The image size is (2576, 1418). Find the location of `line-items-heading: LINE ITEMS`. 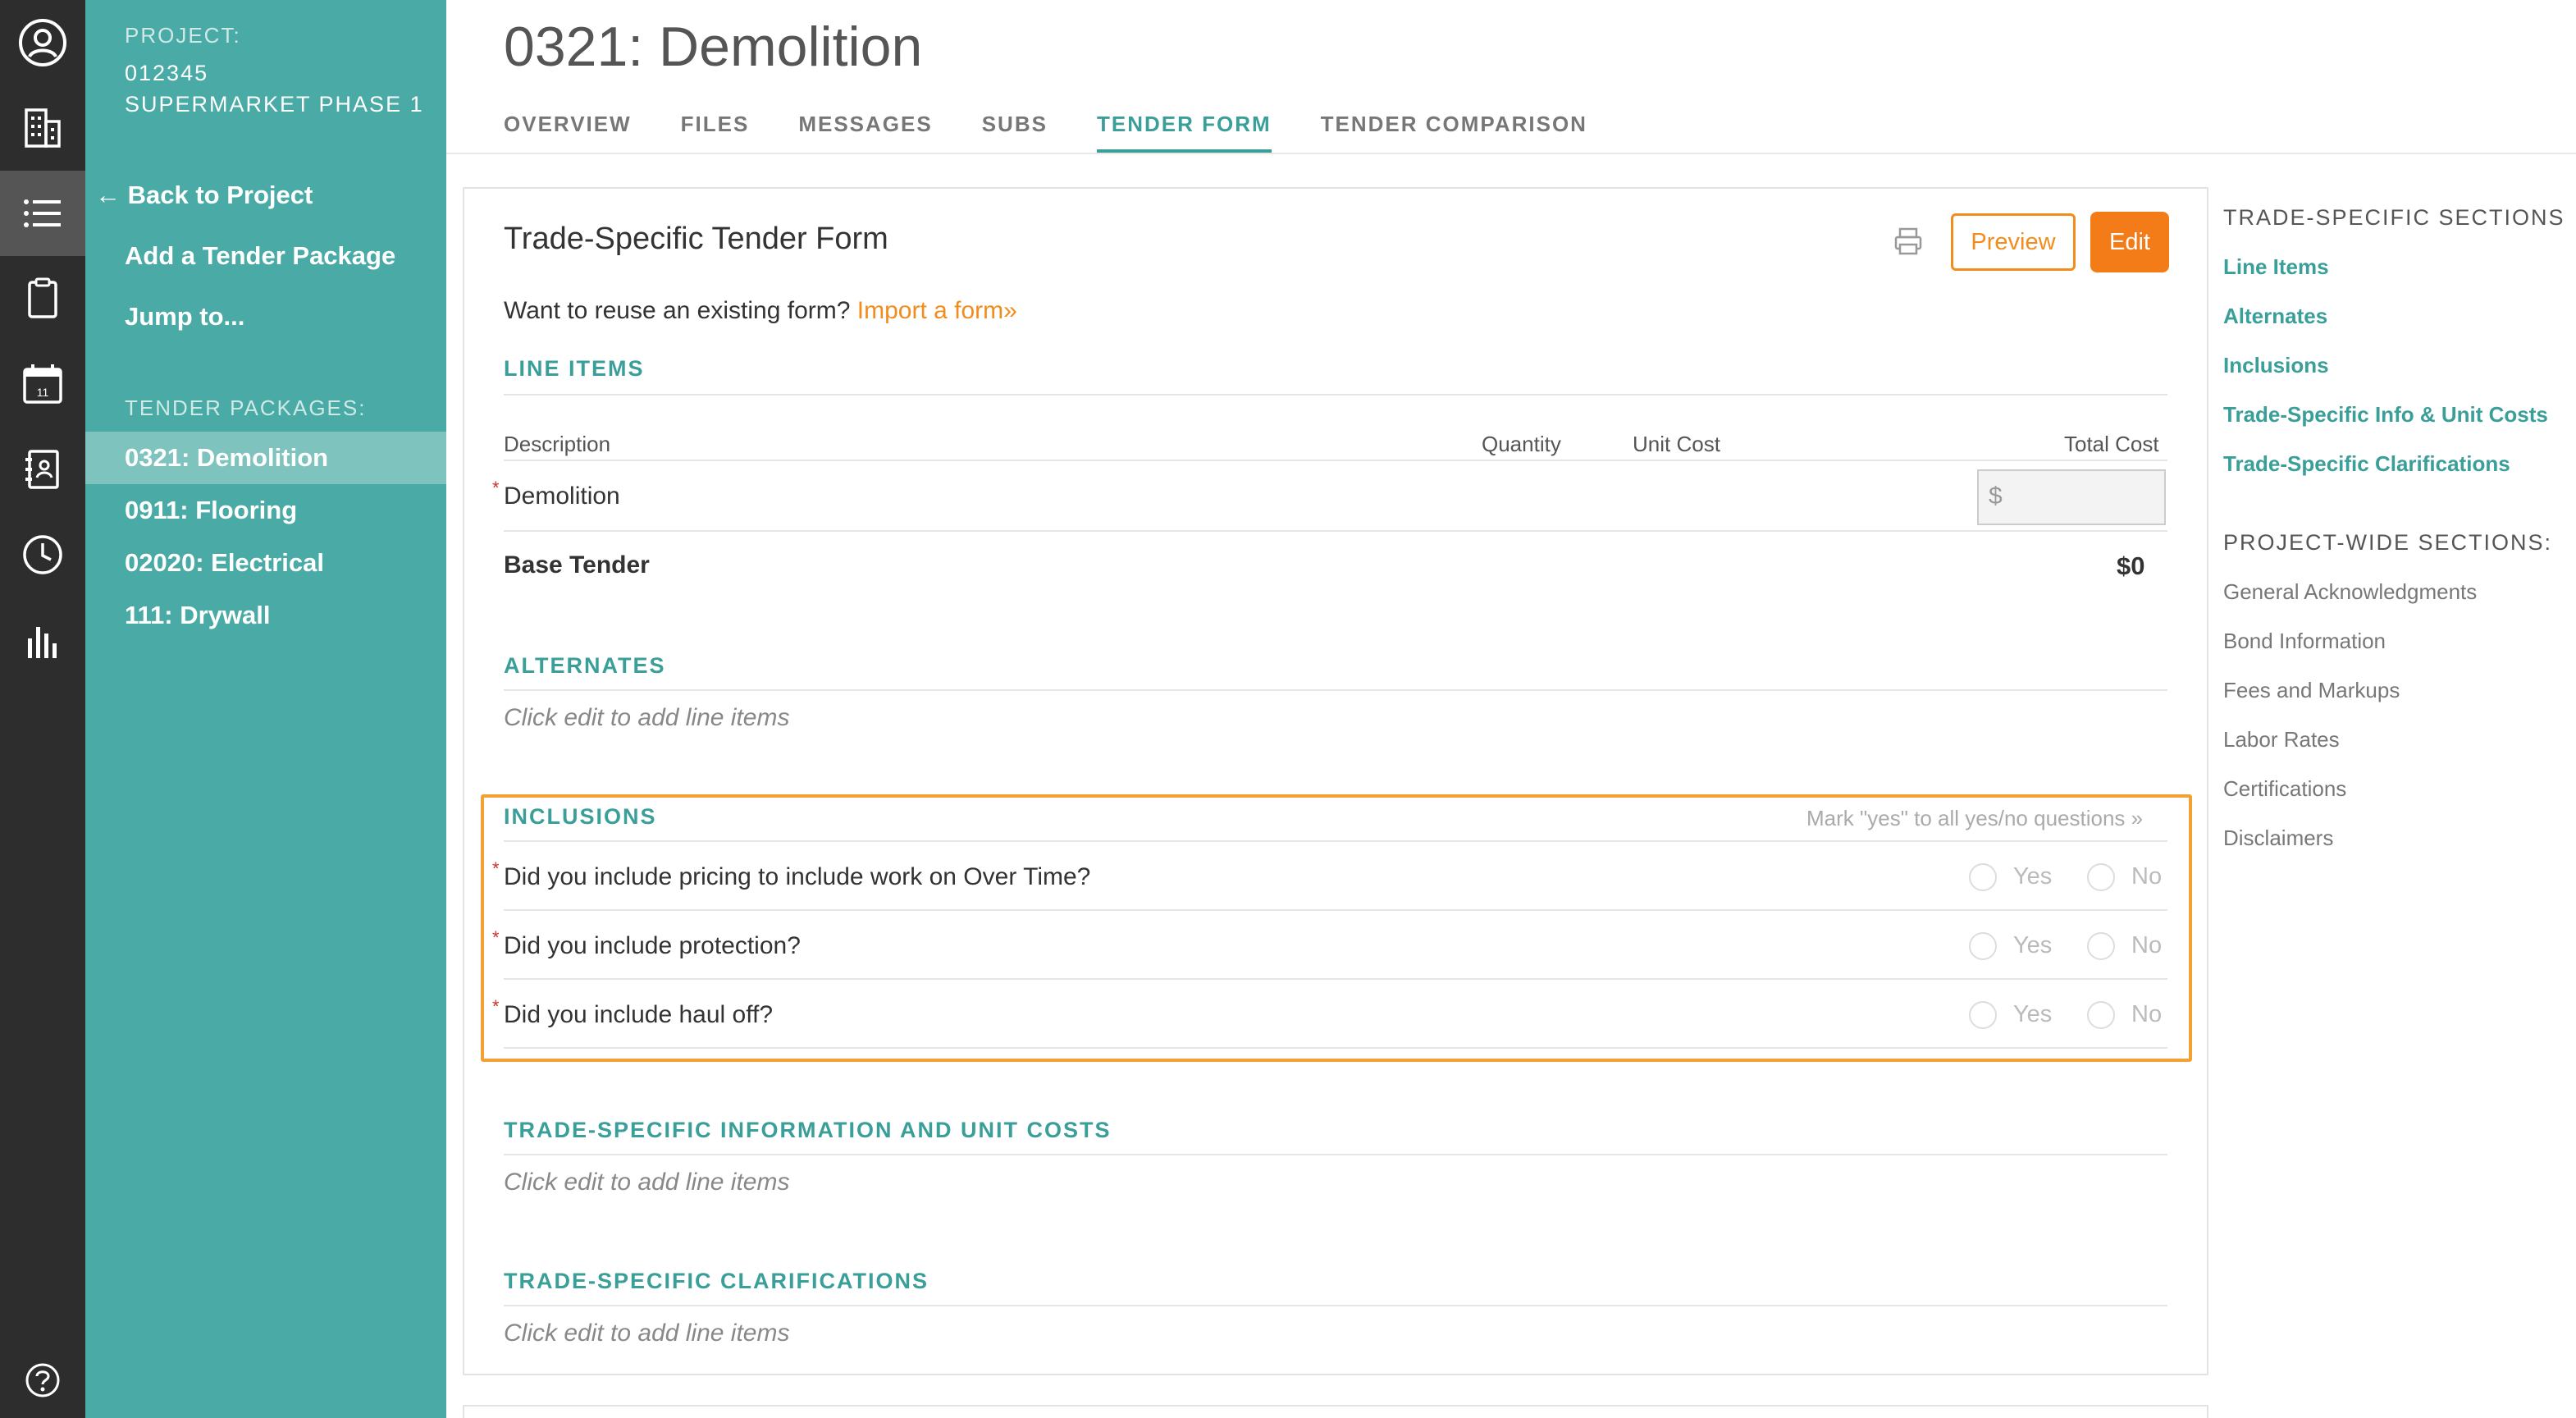

line-items-heading: LINE ITEMS is located at coordinates (574, 368).